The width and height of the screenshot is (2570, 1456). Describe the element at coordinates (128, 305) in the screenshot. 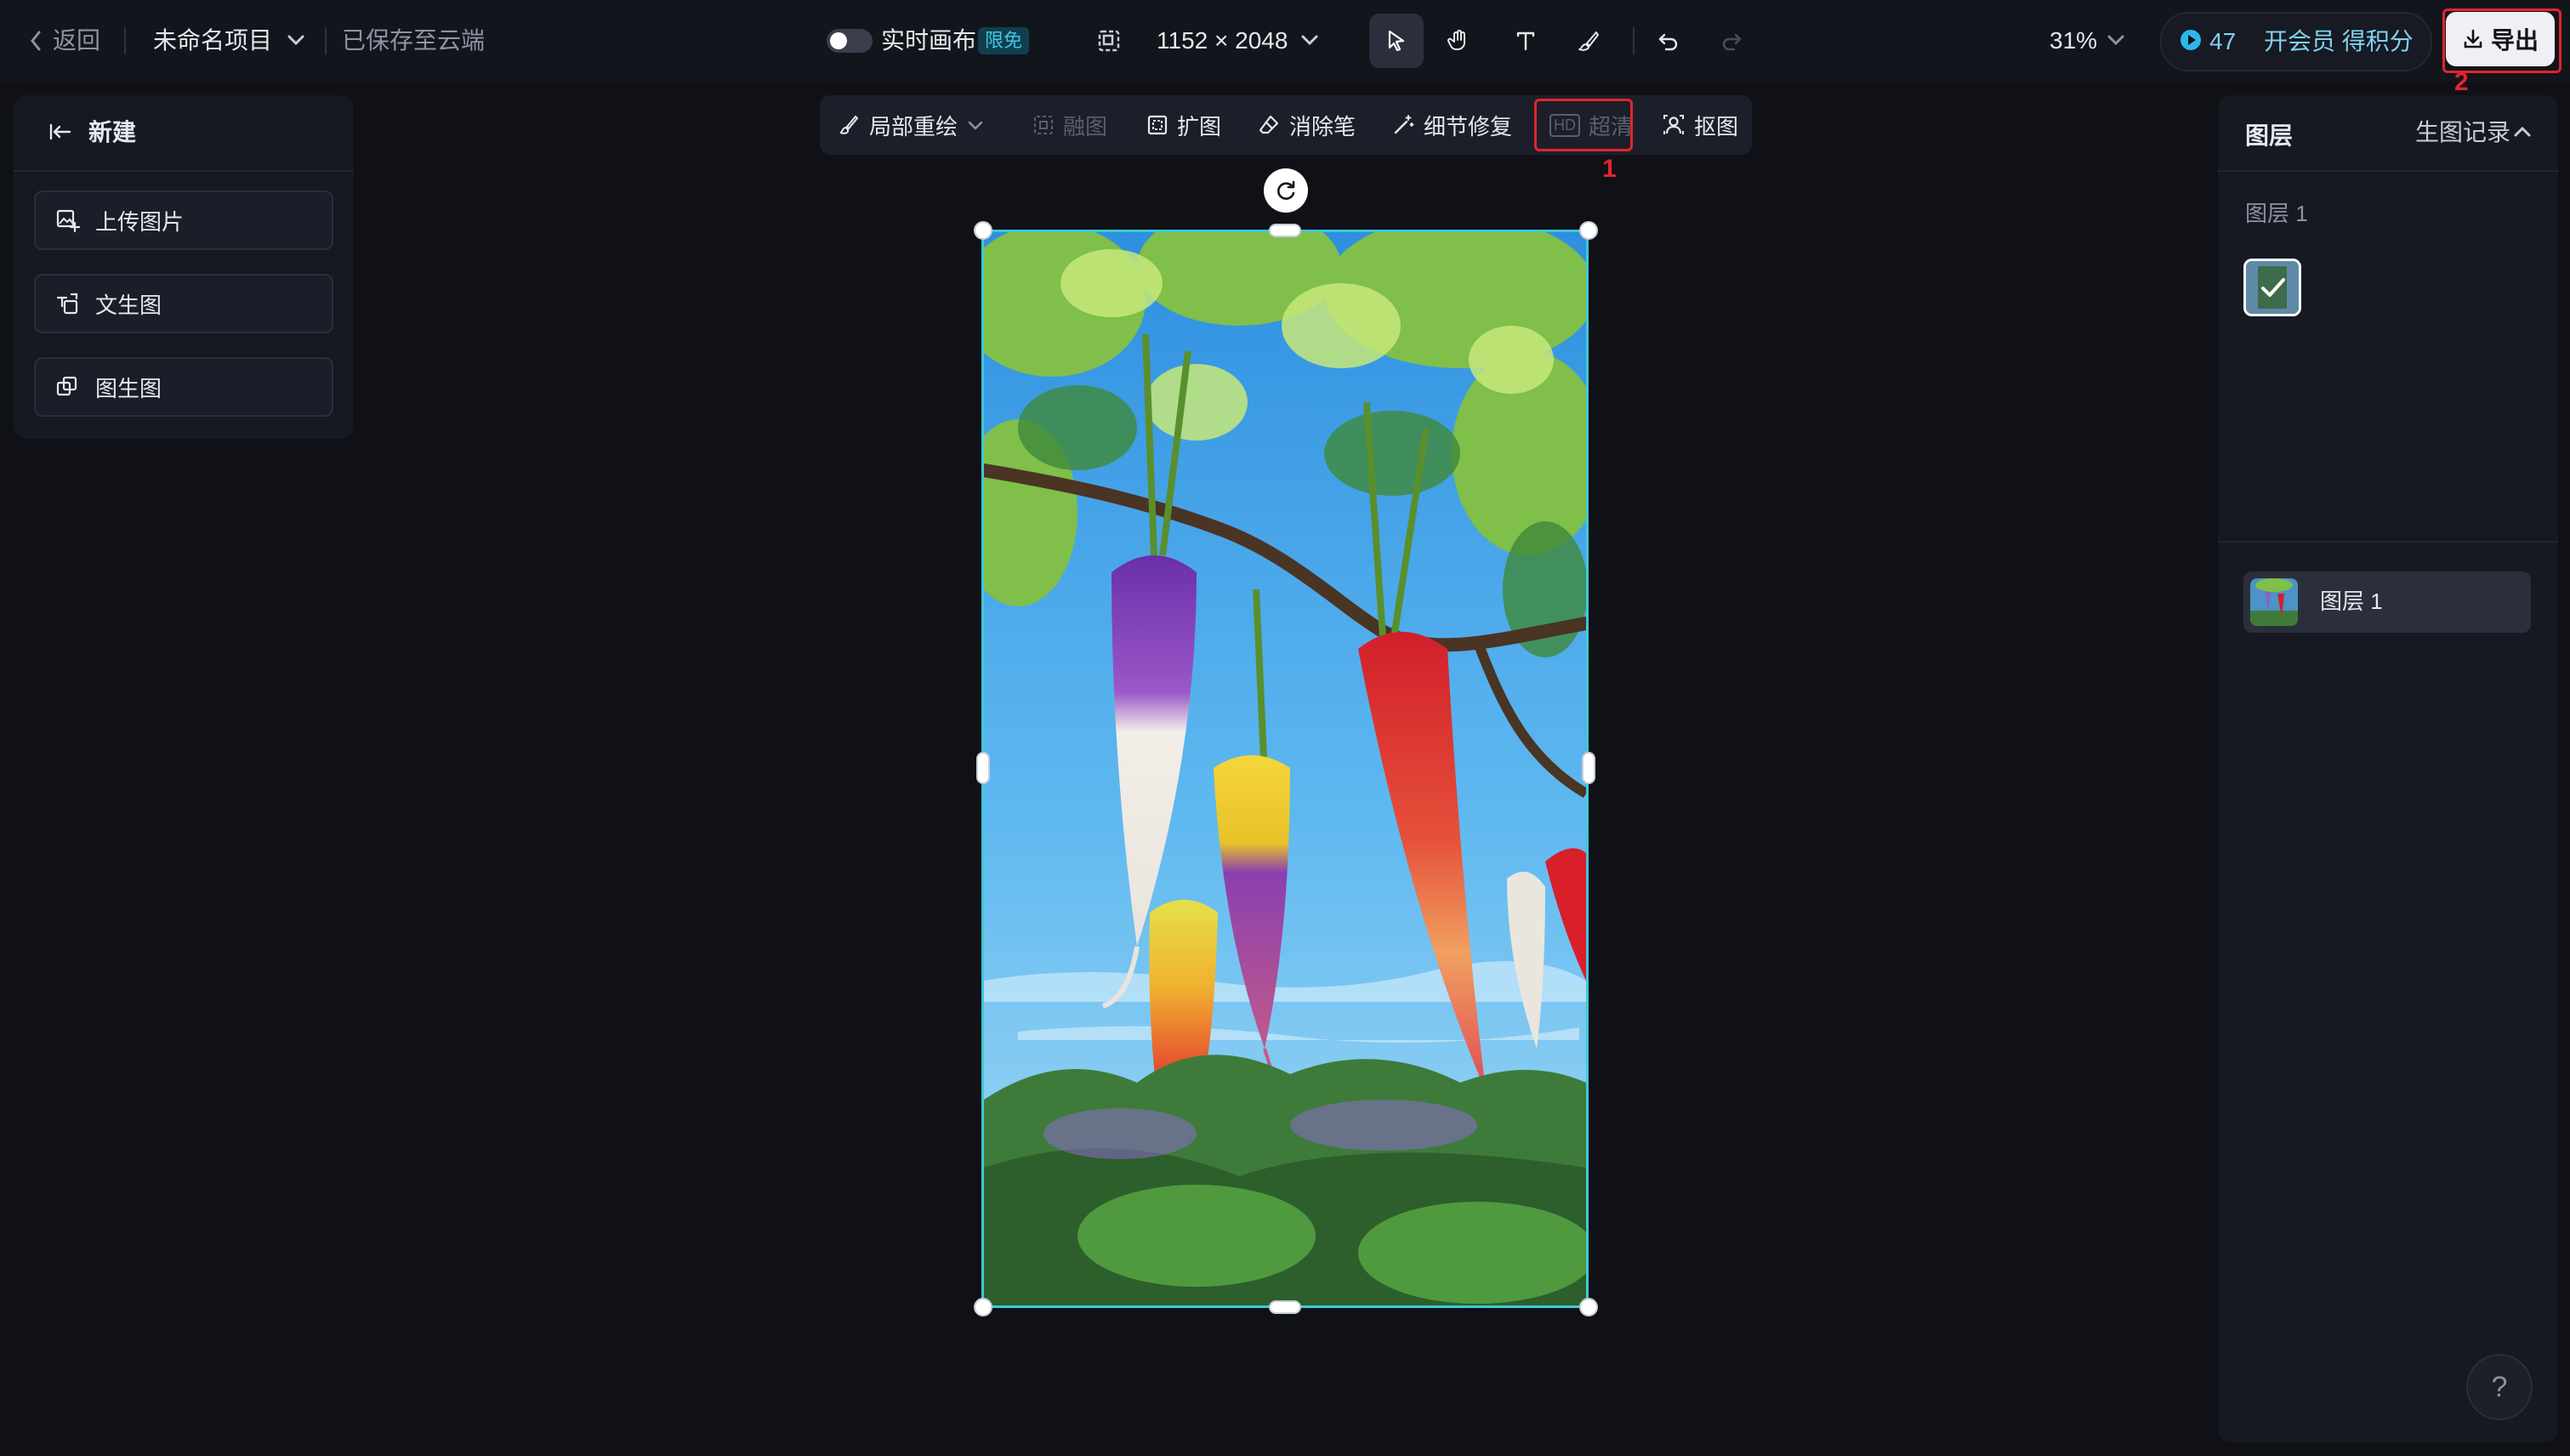

I see `text-to-image-label: 文生图` at that location.